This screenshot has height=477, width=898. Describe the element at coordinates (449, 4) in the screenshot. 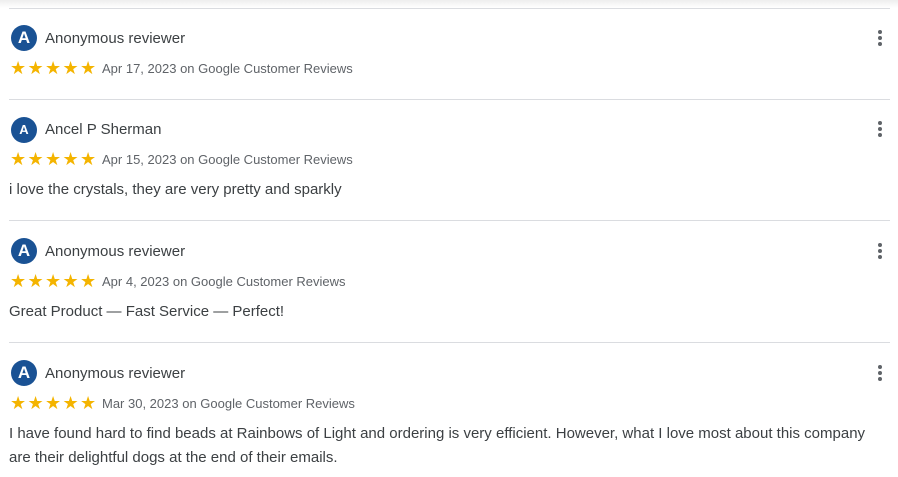

I see `top-shadow` at that location.